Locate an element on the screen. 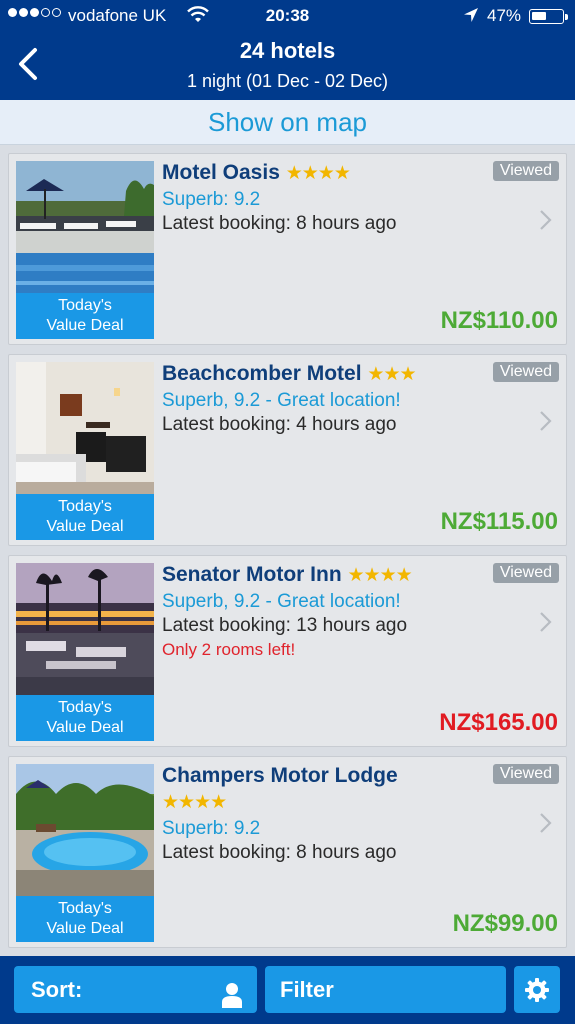 This screenshot has width=575, height=1024. gear-icon is located at coordinates (537, 989).